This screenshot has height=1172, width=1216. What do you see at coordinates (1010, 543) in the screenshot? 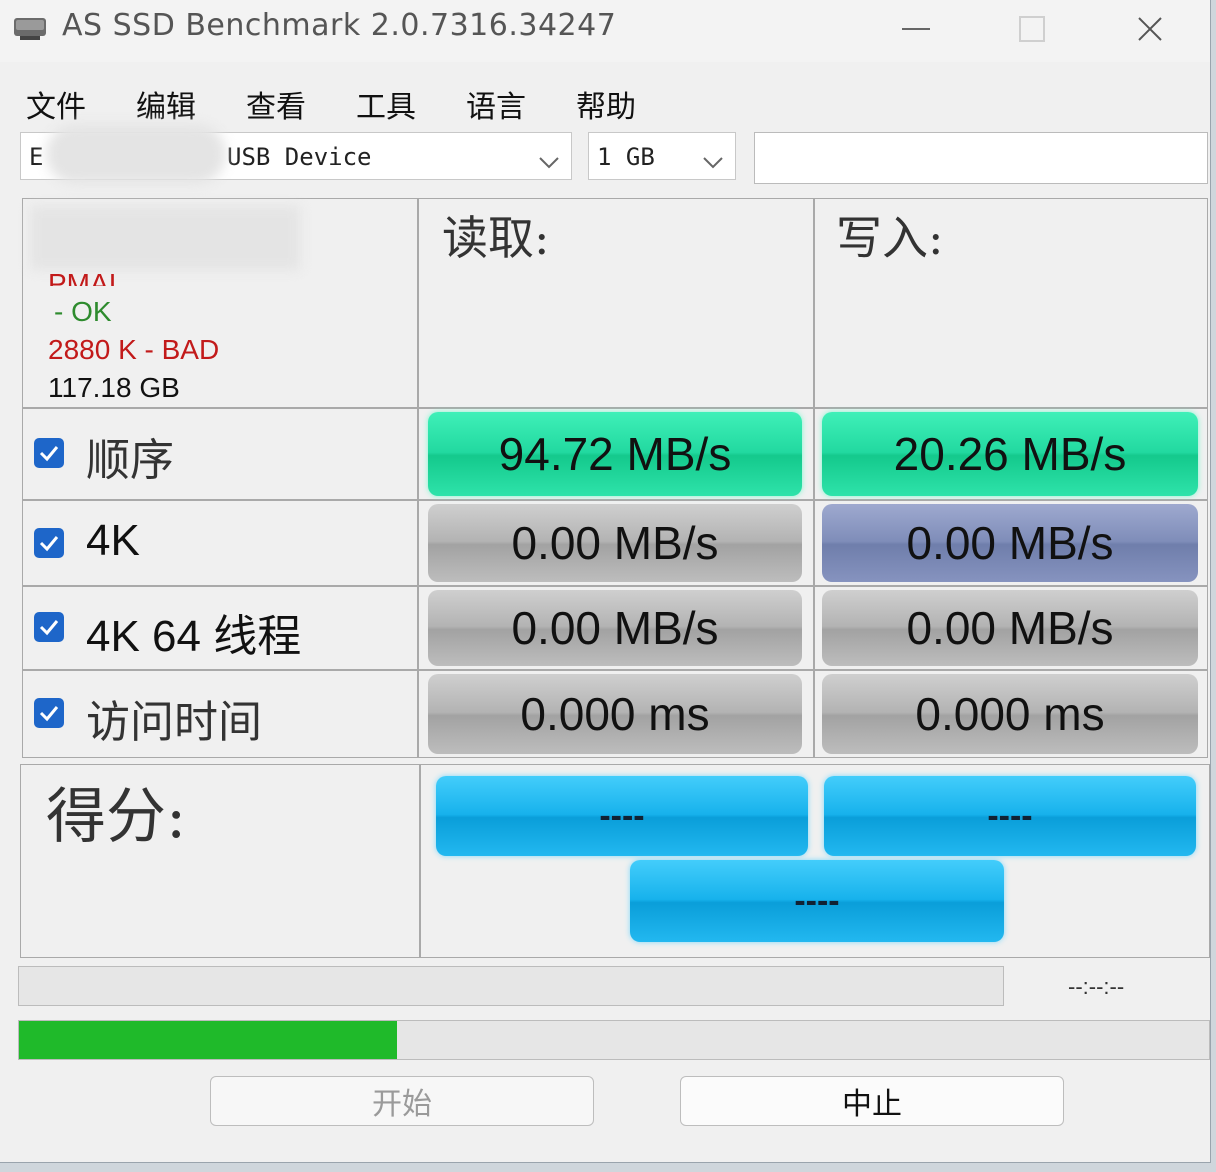
I see `result-4k-write: 0.00 MB/s` at bounding box center [1010, 543].